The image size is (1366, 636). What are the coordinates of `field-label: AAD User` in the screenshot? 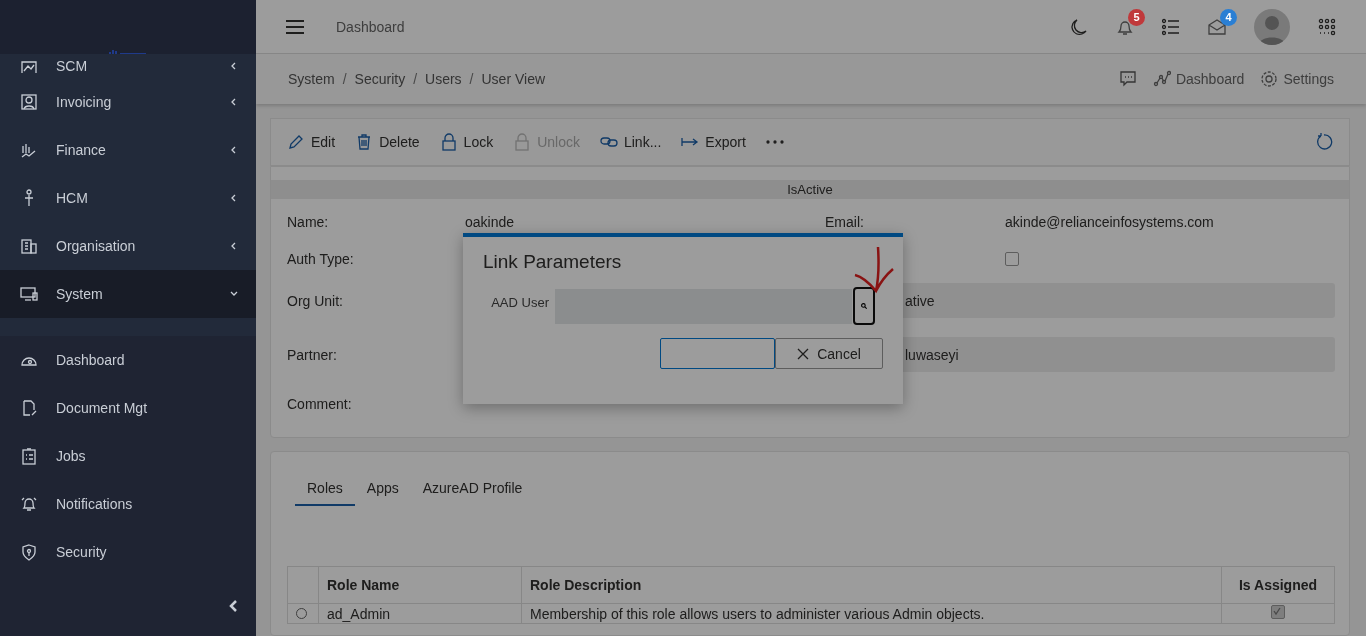 It's located at (519, 302).